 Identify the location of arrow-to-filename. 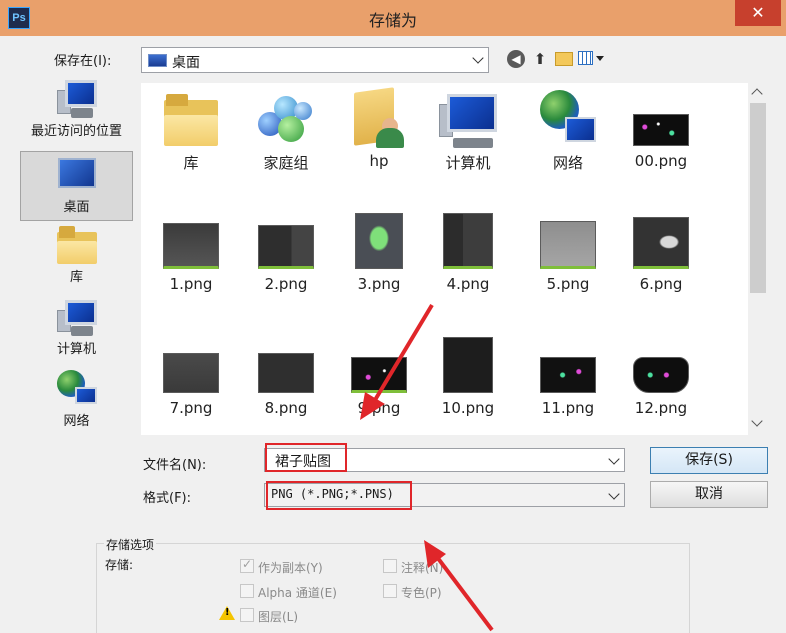
(397, 361).